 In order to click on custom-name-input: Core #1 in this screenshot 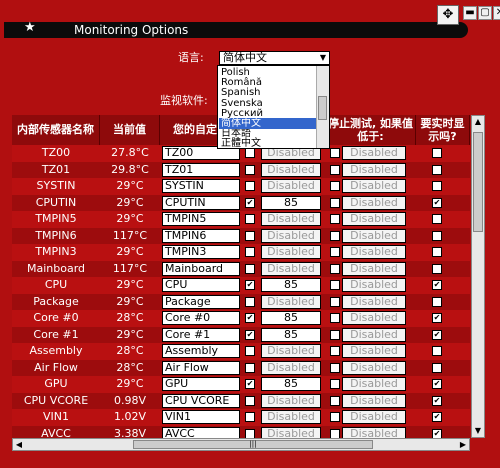, I will do `click(201, 334)`.